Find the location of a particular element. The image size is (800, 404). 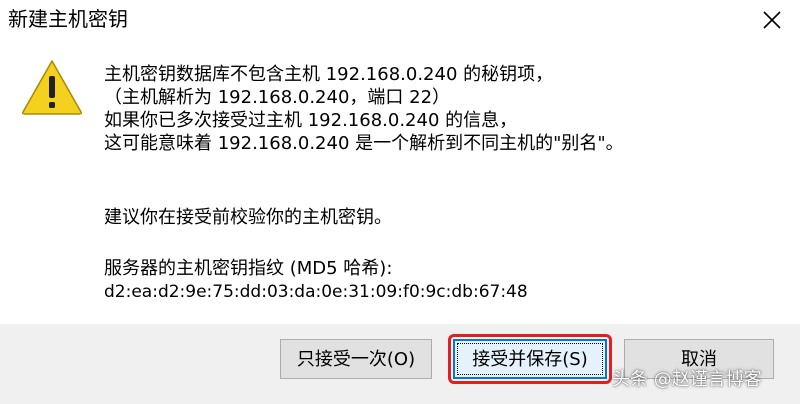

fingerprint-label: 服务器的主机密钥指纹 (MD5 哈希): is located at coordinates (248, 268).